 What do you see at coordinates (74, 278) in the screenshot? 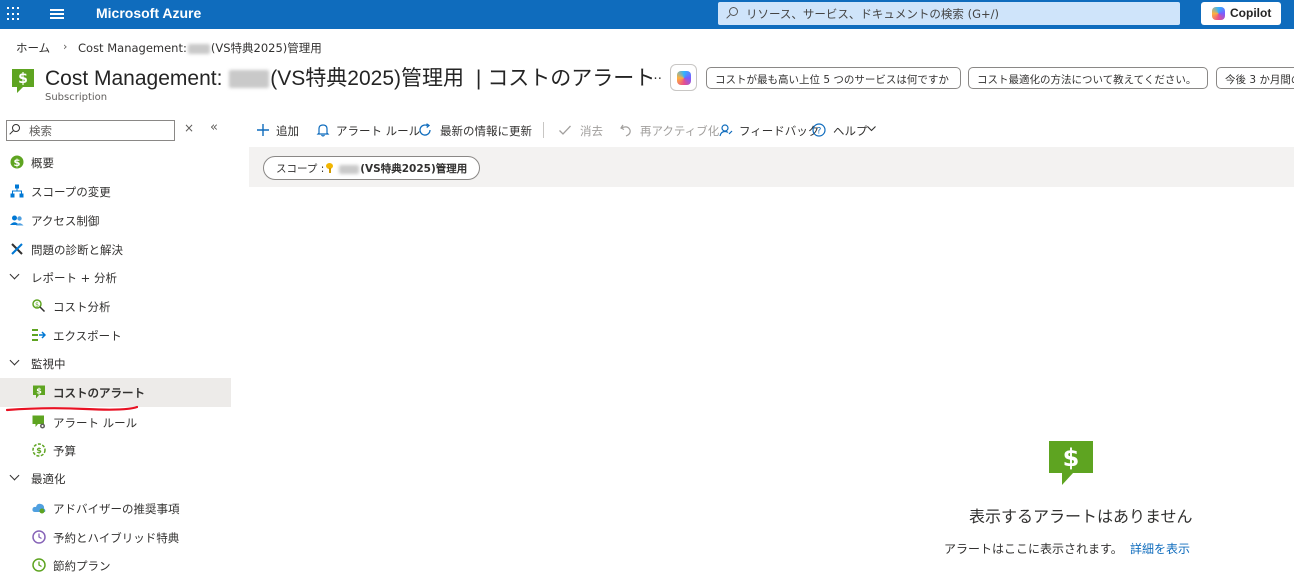
I see `sidebar-group-label: レポート + 分析` at bounding box center [74, 278].